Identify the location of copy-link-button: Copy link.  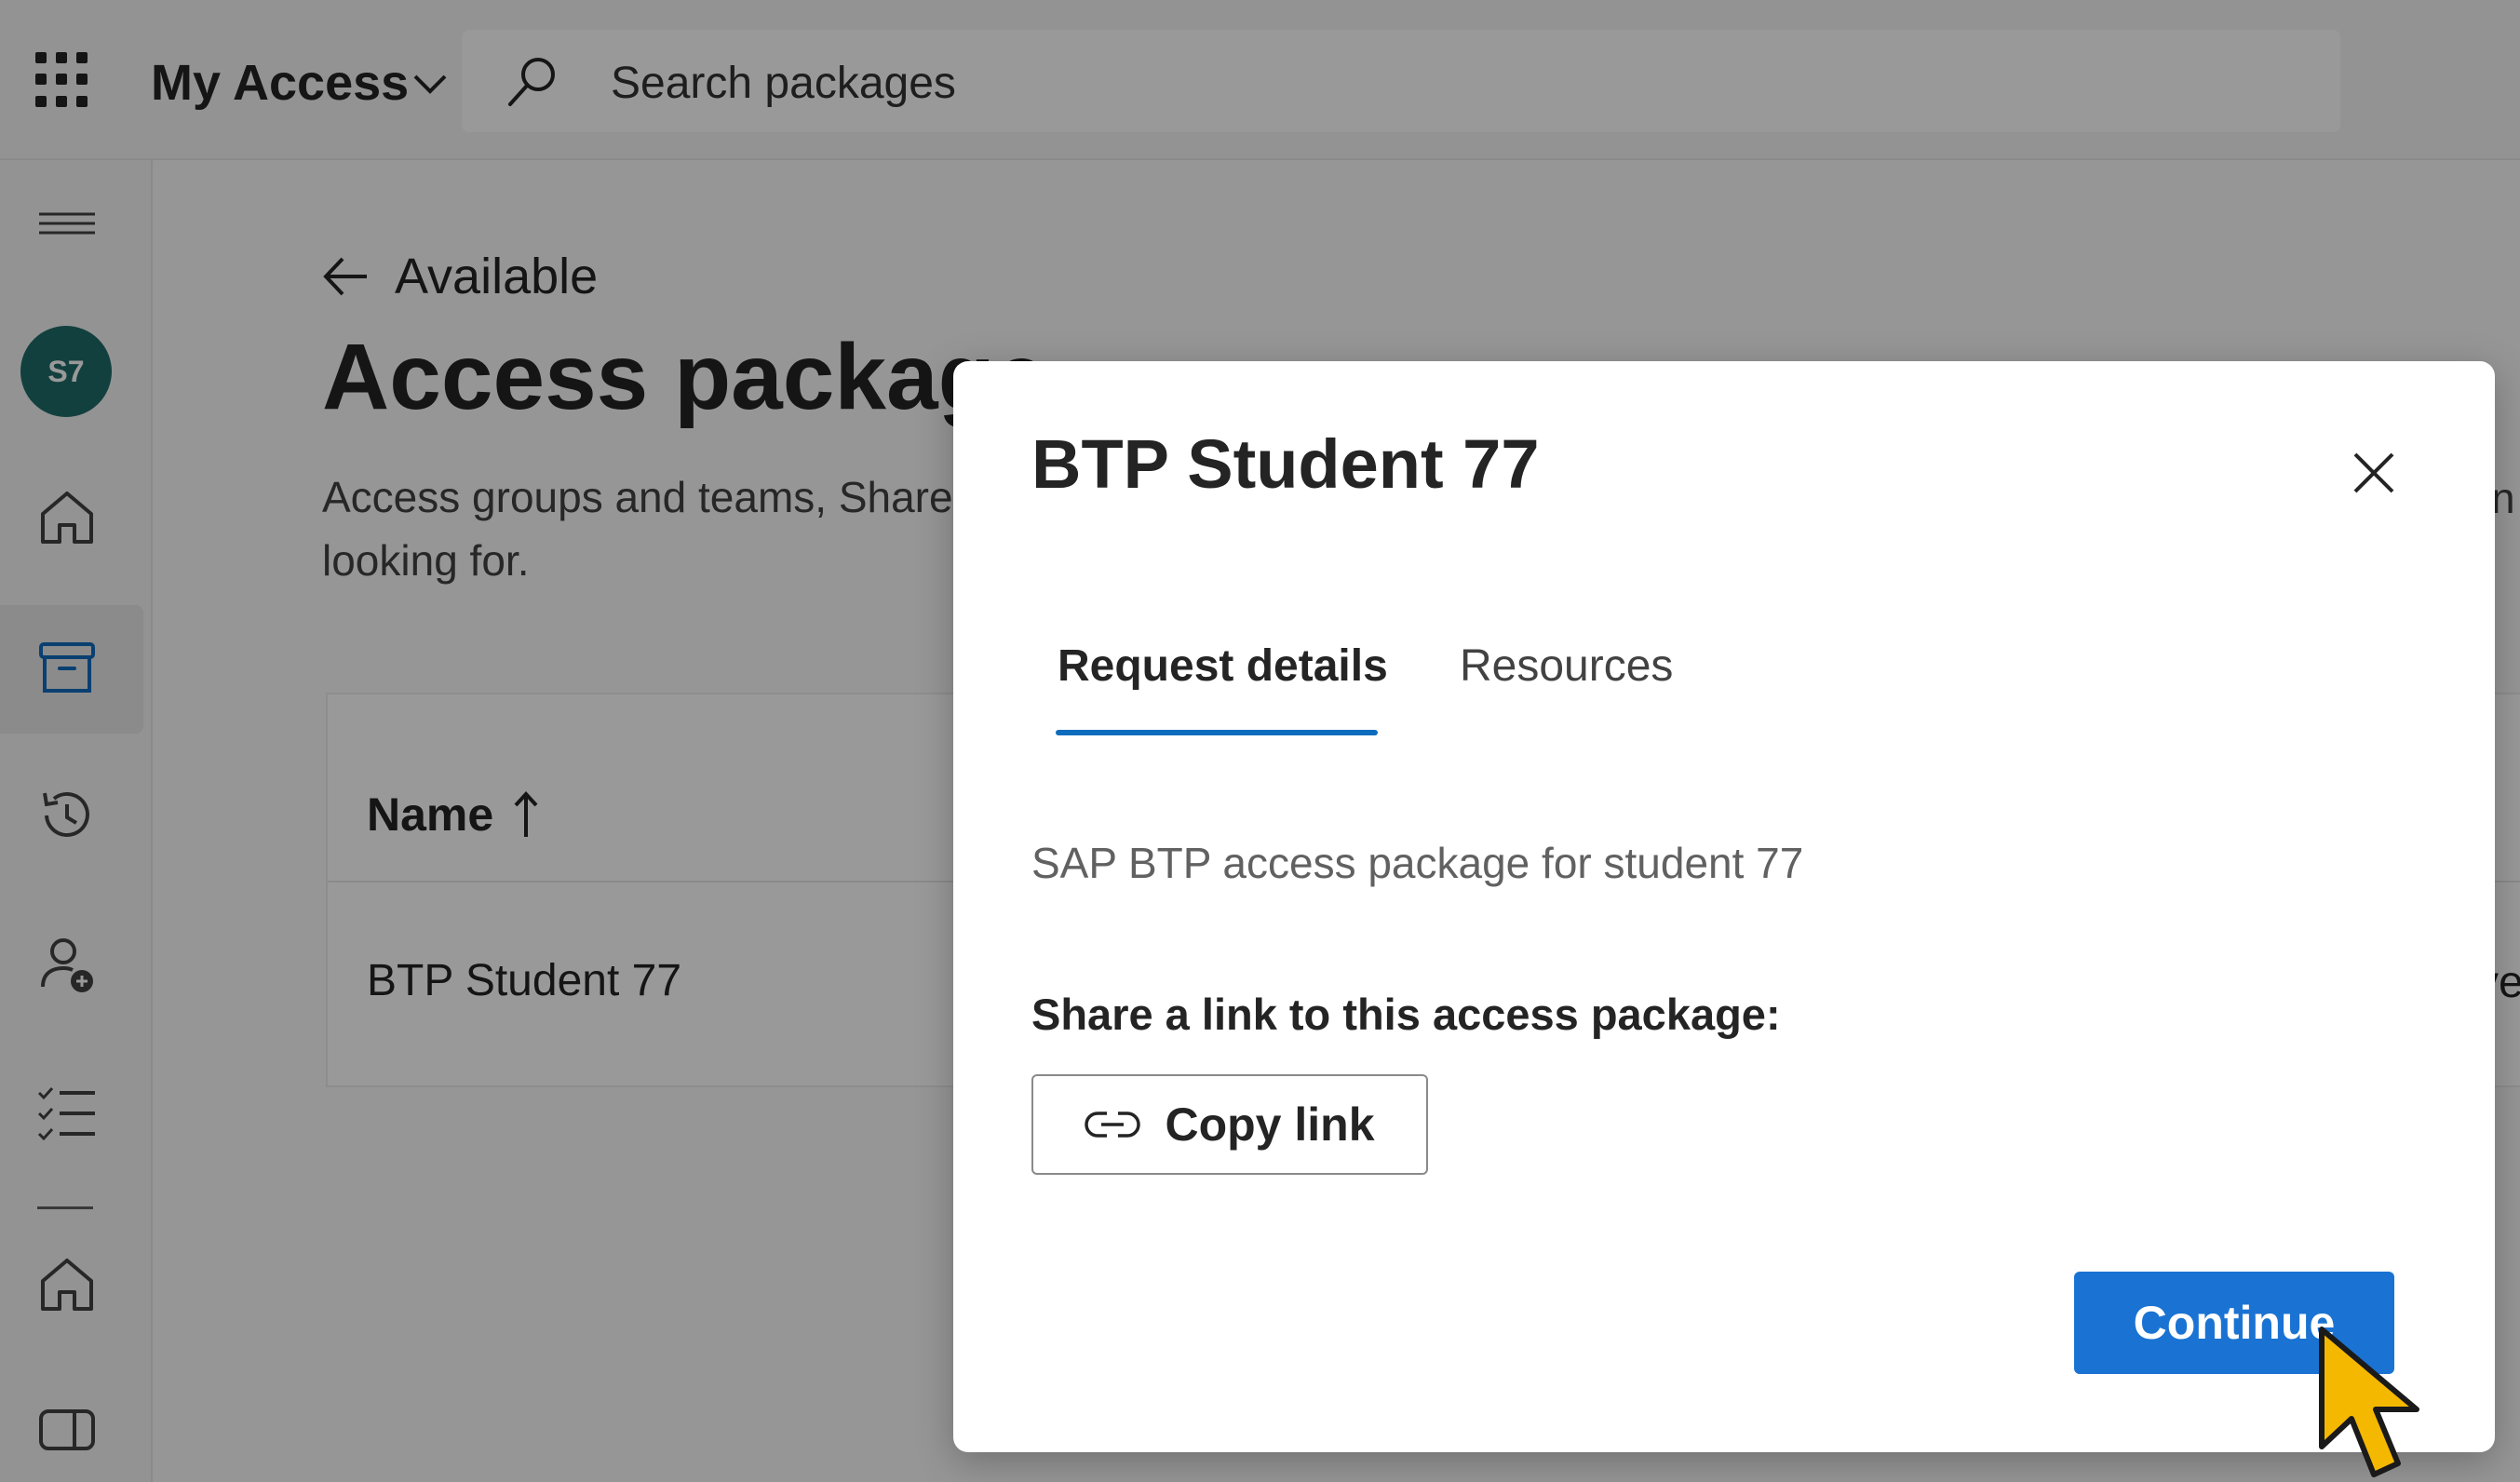
(1229, 1124).